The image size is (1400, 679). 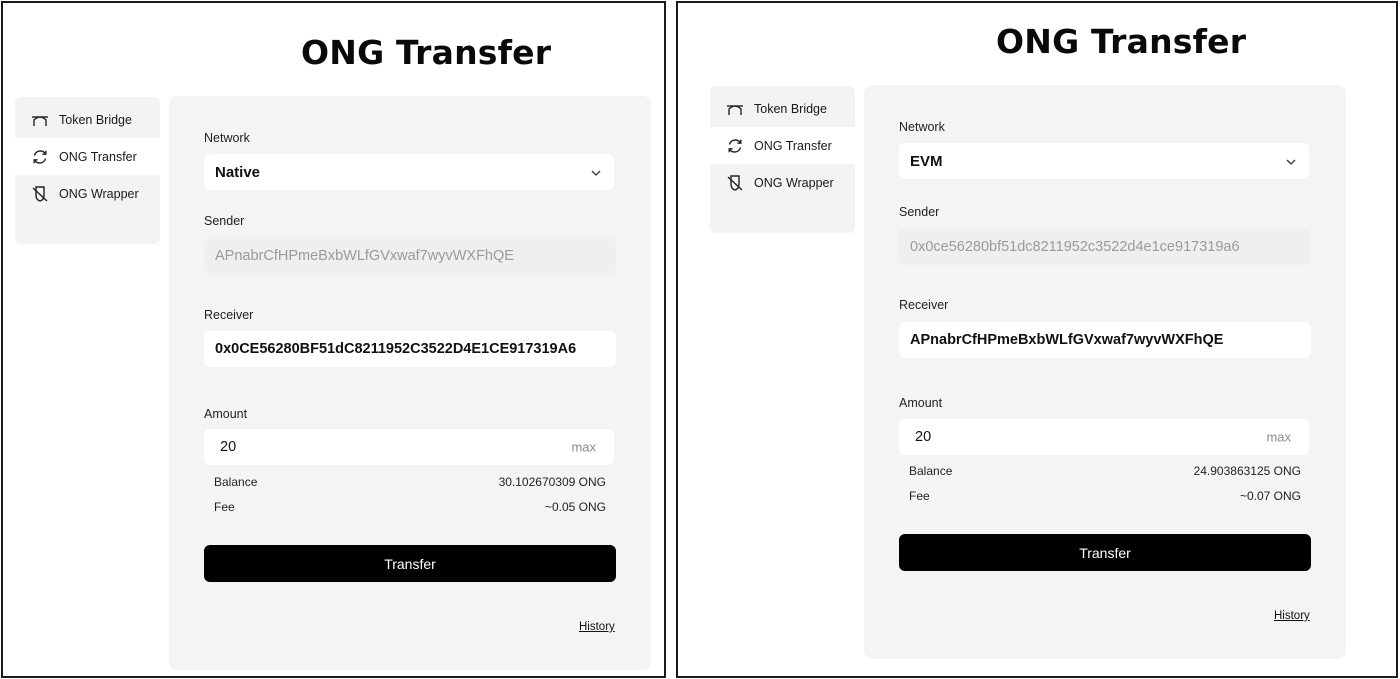 What do you see at coordinates (238, 172) in the screenshot?
I see `network-value: Native` at bounding box center [238, 172].